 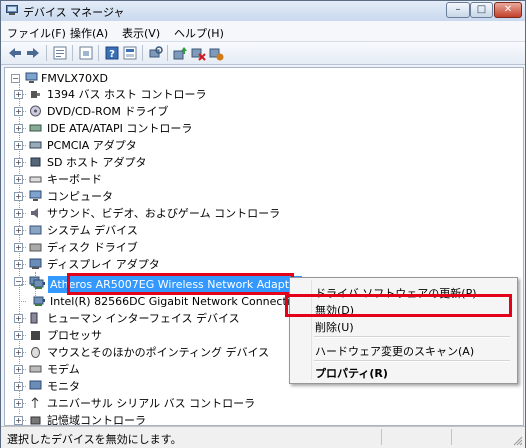 What do you see at coordinates (22, 284) in the screenshot?
I see `tree-connector` at bounding box center [22, 284].